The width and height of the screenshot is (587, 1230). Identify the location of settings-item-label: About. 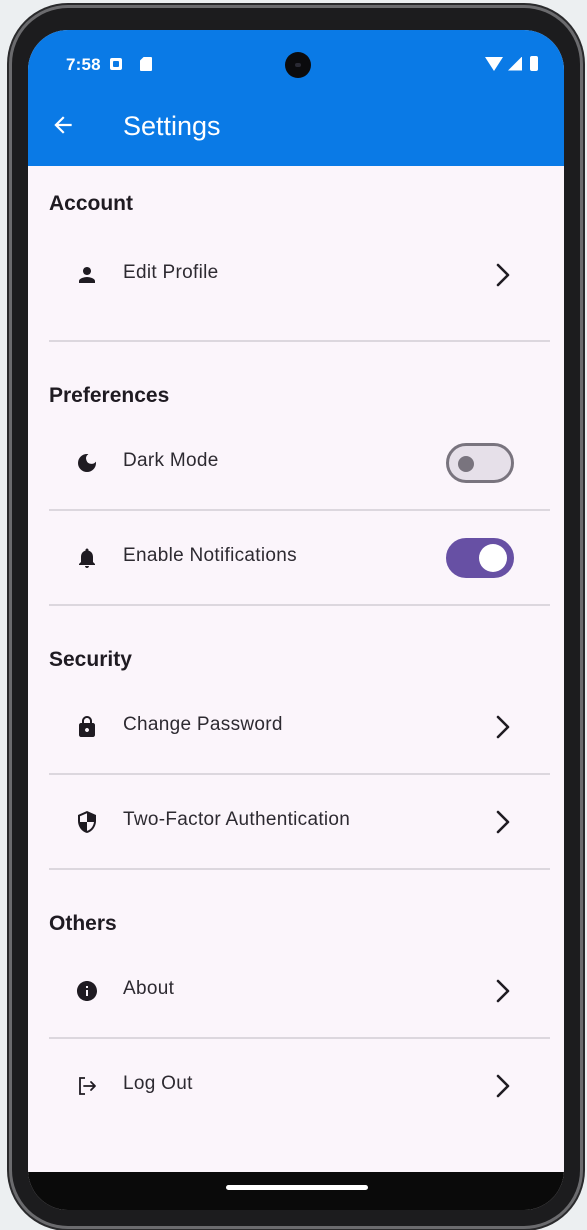
(149, 988).